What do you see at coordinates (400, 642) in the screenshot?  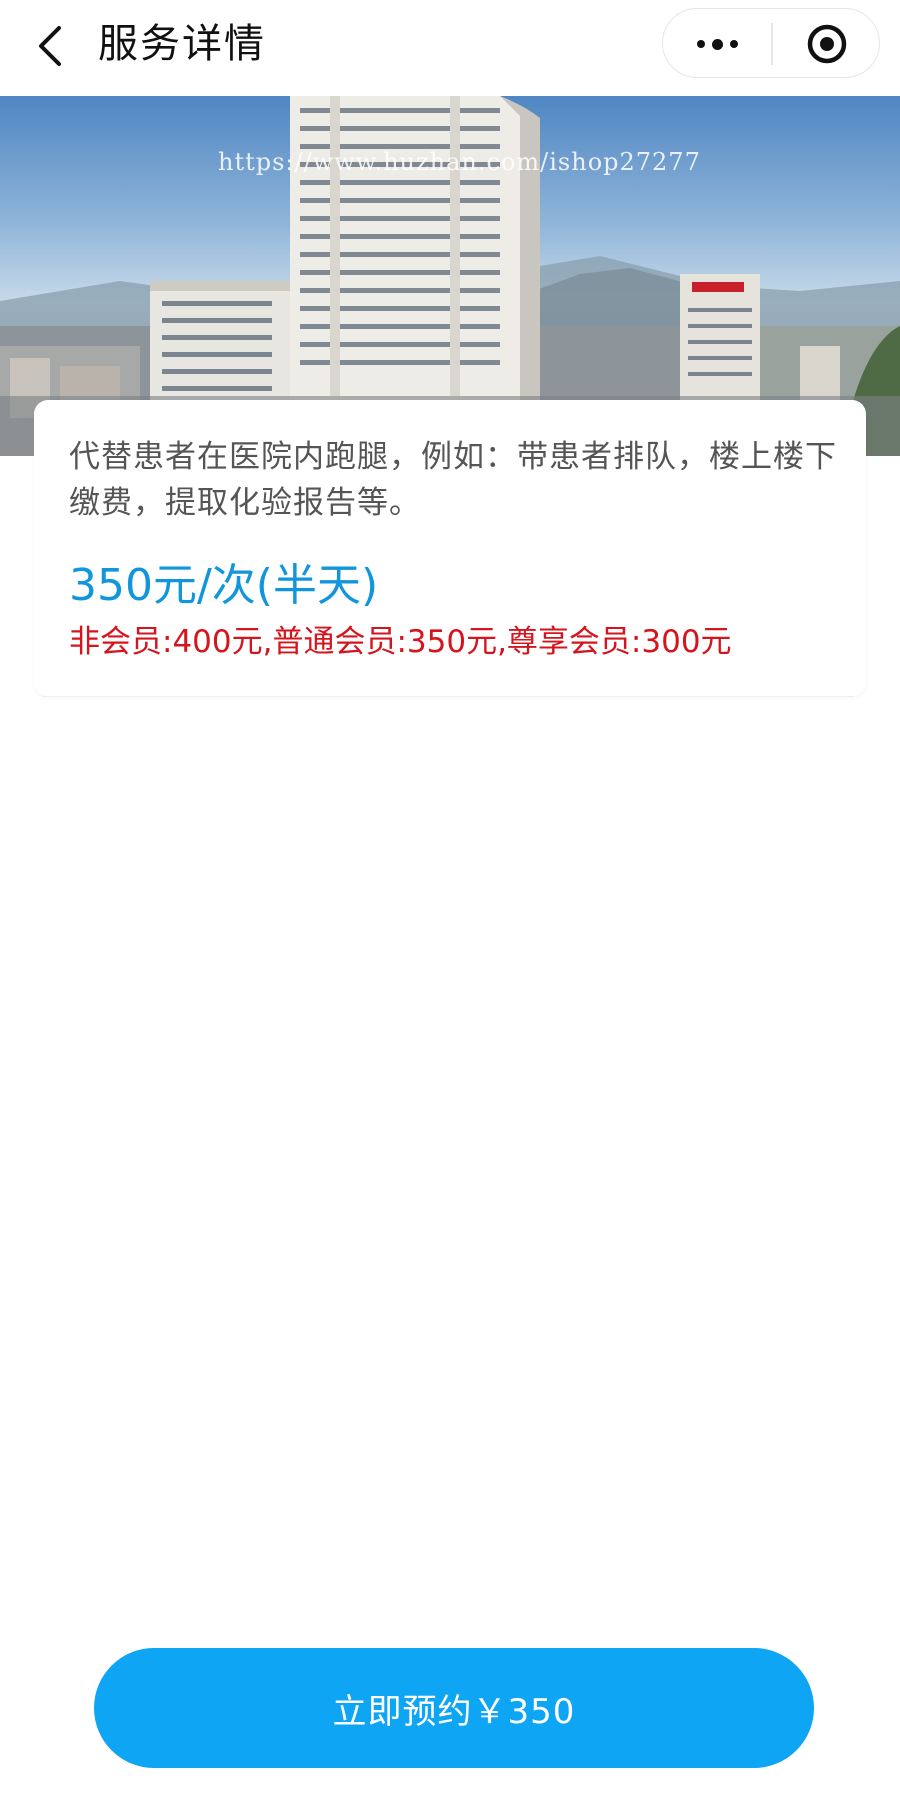 I see `member-price-list: 非会员:400元,普通会员:350元,尊享会员:300元` at bounding box center [400, 642].